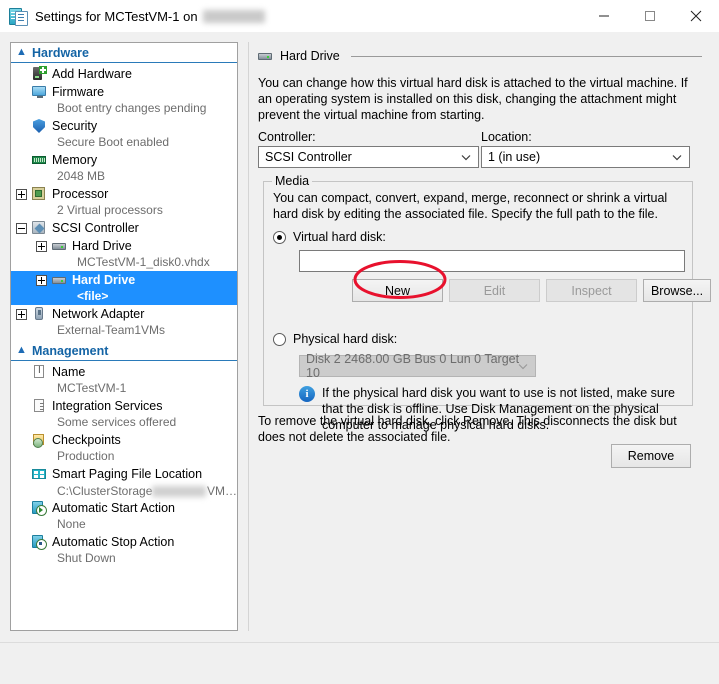  I want to click on sidebar-item-automatic-stop-action: Automatic Stop Action Shut Down, so click(124, 550).